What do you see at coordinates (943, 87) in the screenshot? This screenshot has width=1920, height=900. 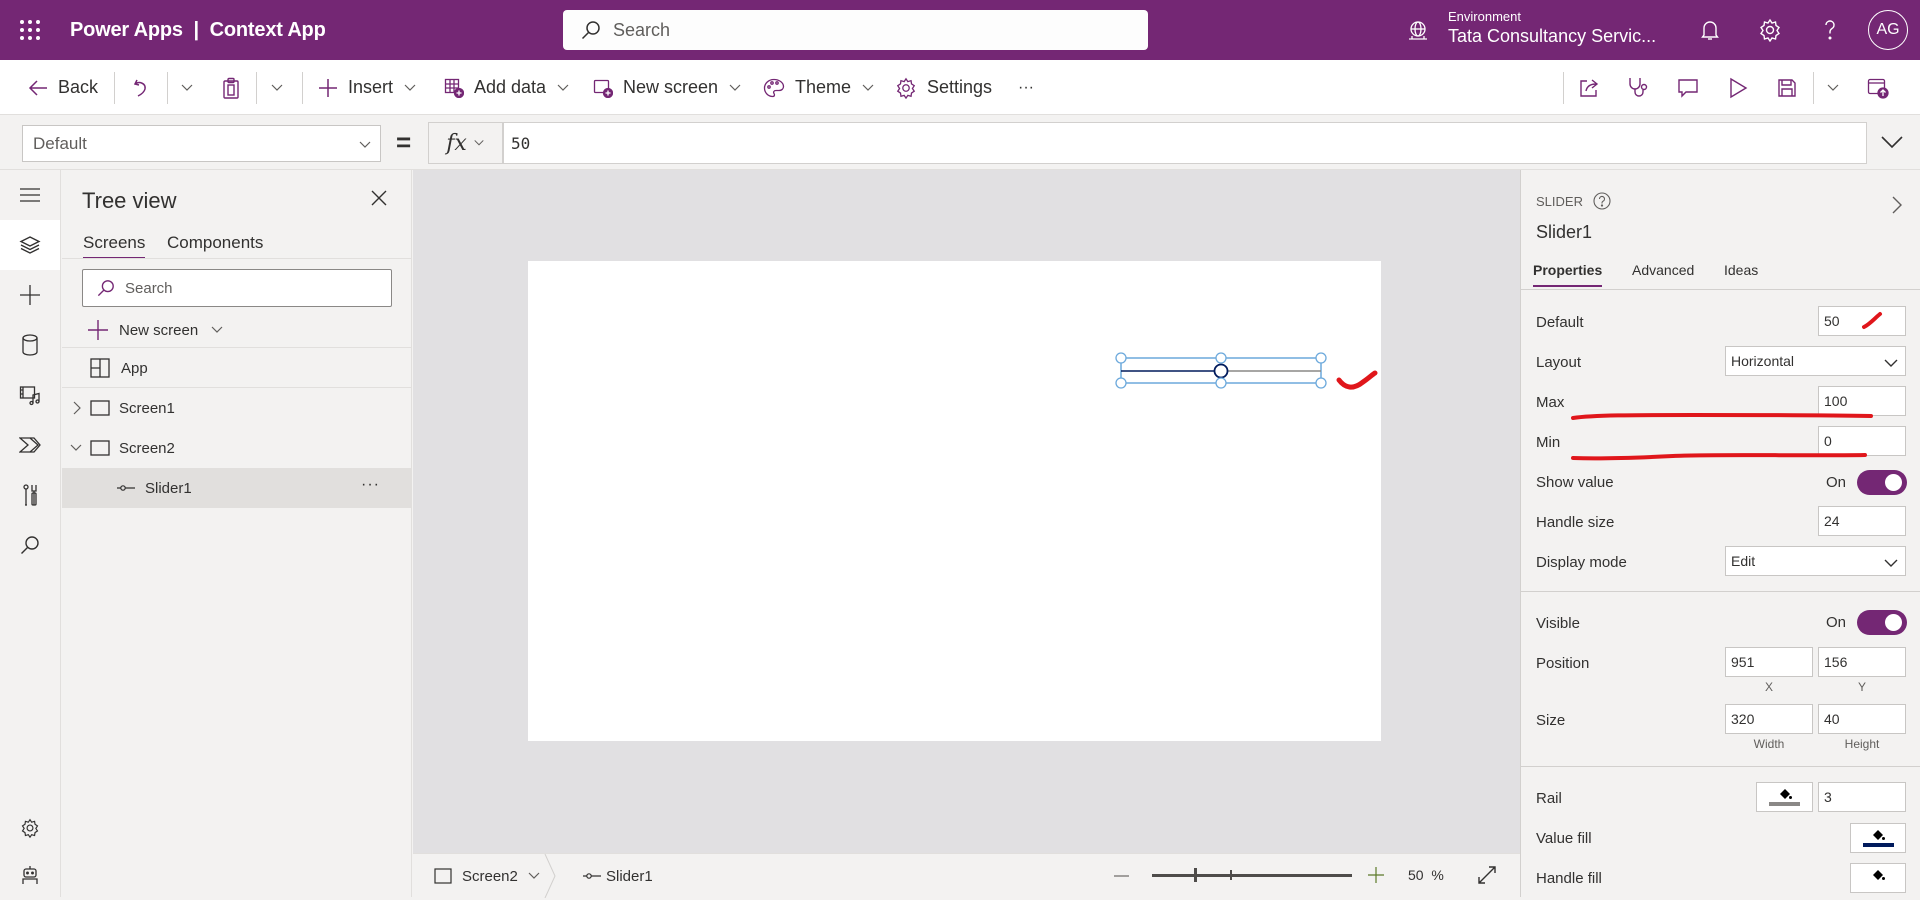 I see `settings-button: Settings` at bounding box center [943, 87].